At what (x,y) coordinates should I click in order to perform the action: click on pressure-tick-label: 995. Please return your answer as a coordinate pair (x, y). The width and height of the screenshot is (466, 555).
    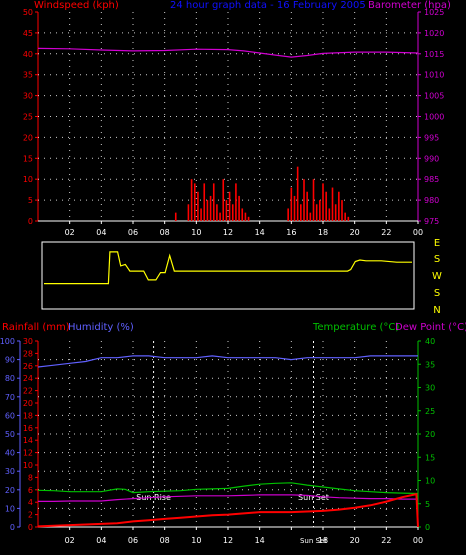
    Looking at the image, I should click on (431, 137).